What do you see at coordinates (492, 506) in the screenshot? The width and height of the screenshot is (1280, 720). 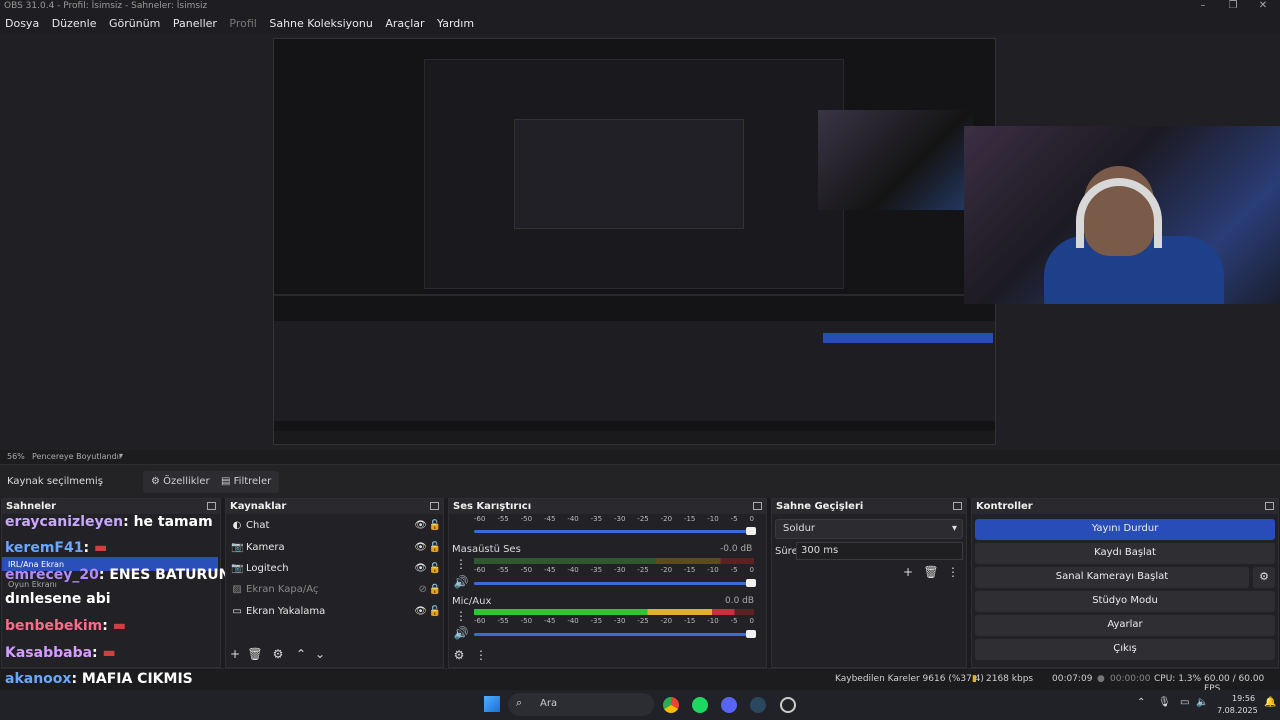 I see `mixer-title: Ses Karıştırıcı` at bounding box center [492, 506].